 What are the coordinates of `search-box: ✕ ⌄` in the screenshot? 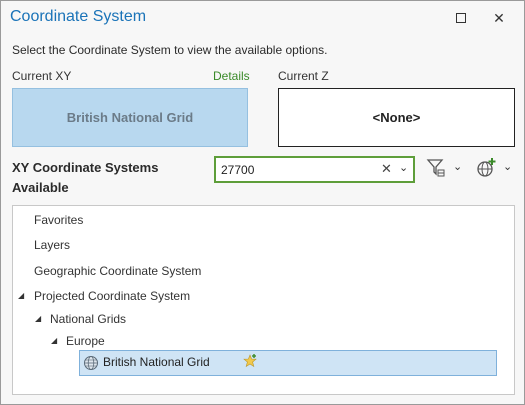 It's located at (314, 169).